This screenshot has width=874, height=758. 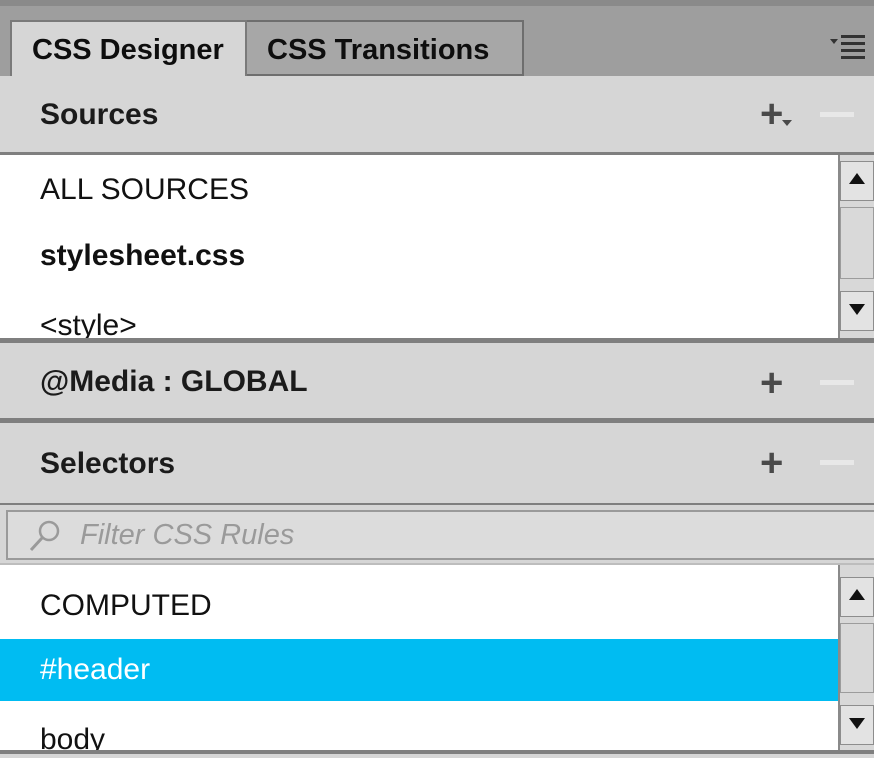 What do you see at coordinates (437, 463) in the screenshot?
I see `selectors-header: Selectors +` at bounding box center [437, 463].